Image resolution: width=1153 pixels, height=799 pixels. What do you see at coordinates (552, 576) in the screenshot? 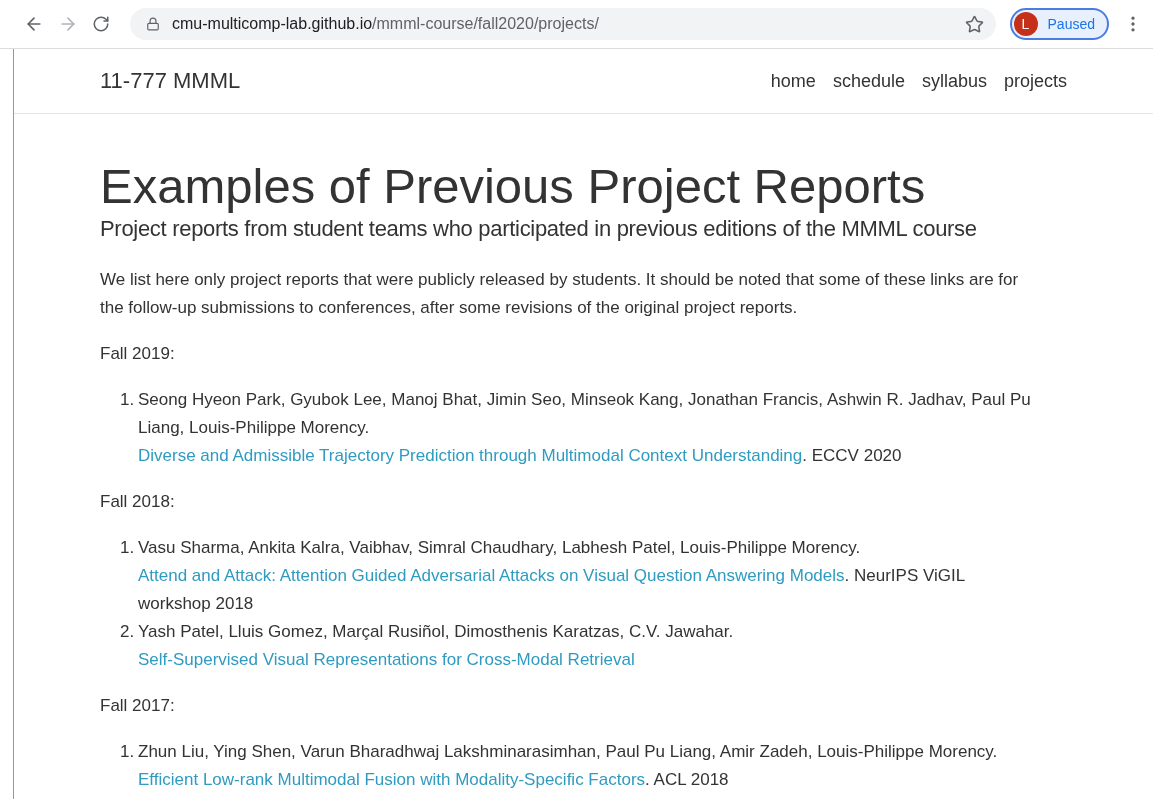
I see `project-entry: Vasu Sharma, Ankita Kalra, Vaibhav, Simral Chaudhary, Labhesh Patel, Louis-Philippe Morency. Attend and Attack: Attention Guided Adversarial Attacks on Visual Question Answering Models. NeurIPS ViGIL workshop 2018` at bounding box center [552, 576].